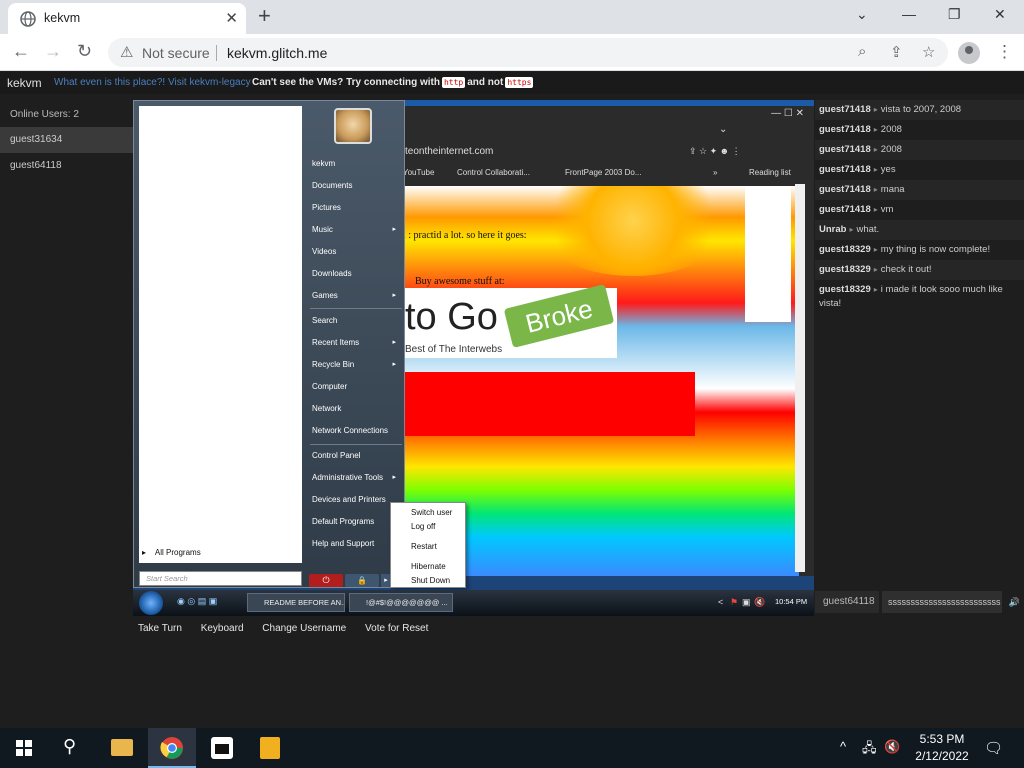 The image size is (1024, 768). What do you see at coordinates (109, 83) in the screenshot?
I see `about-link: What even is this place?!` at bounding box center [109, 83].